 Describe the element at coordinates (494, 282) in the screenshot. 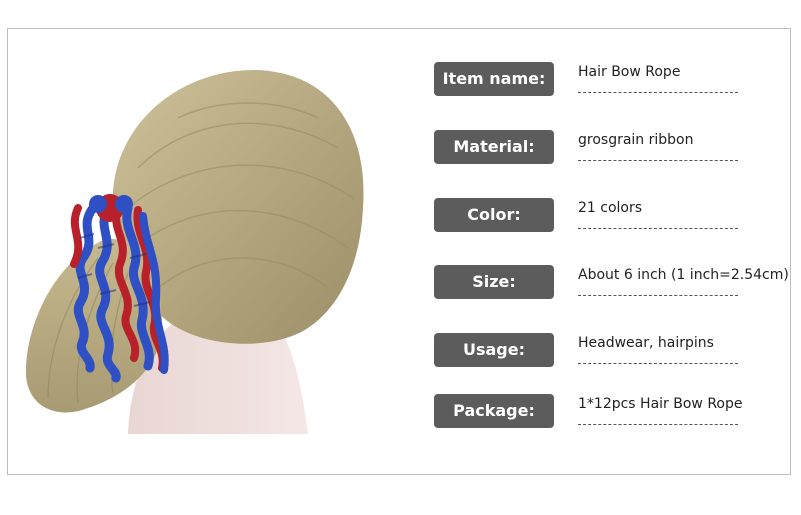

I see `spec-label: Size:` at that location.